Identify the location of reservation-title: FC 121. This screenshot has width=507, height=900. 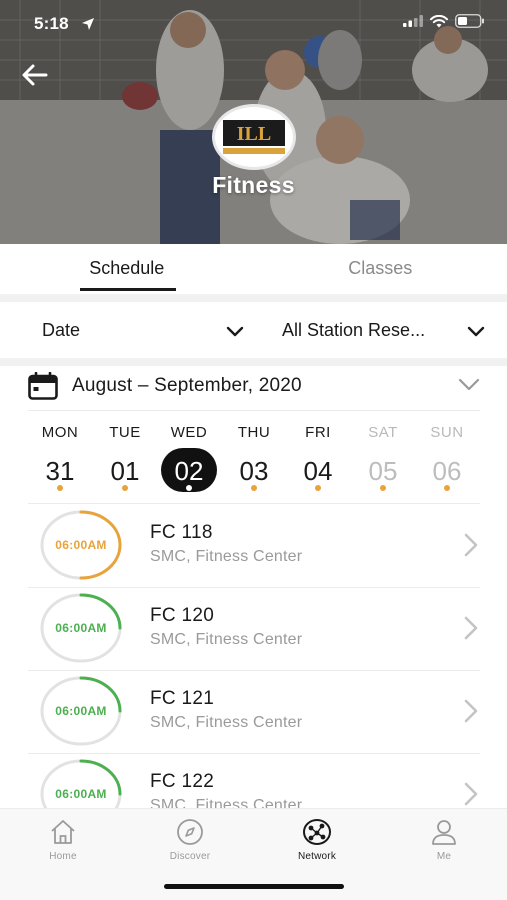
(182, 698).